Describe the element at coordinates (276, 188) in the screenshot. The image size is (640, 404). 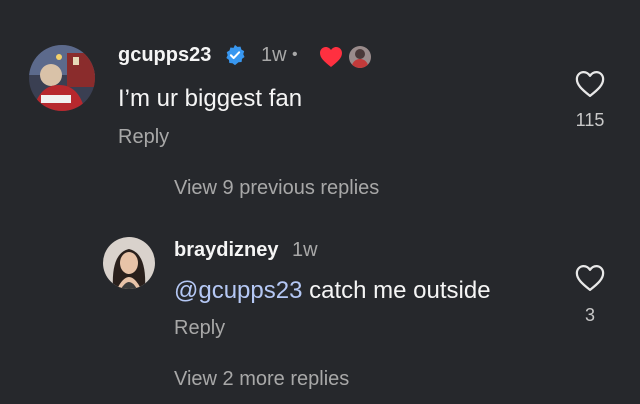
I see `view-previous-replies-link: View 9 previous replies` at that location.